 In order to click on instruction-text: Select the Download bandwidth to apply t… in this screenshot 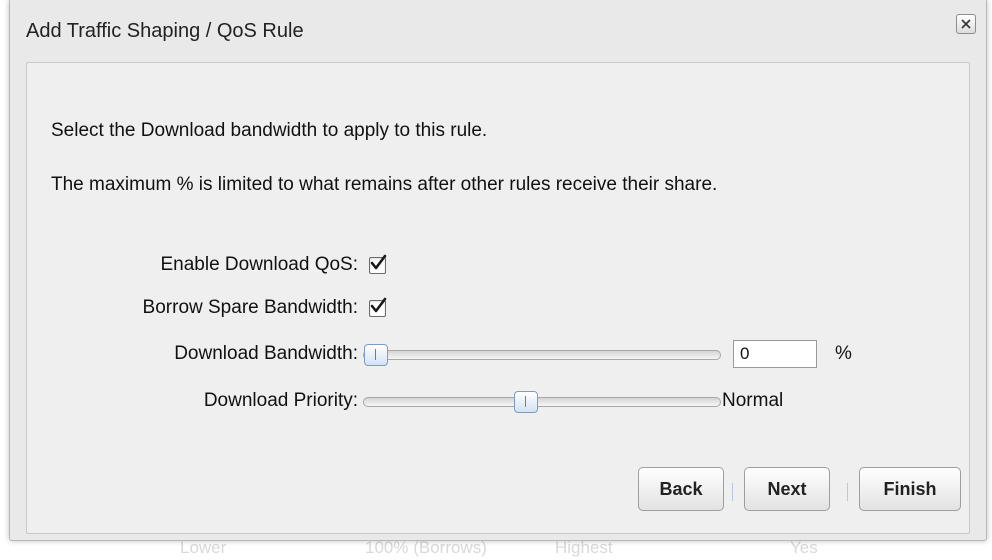, I will do `click(269, 130)`.